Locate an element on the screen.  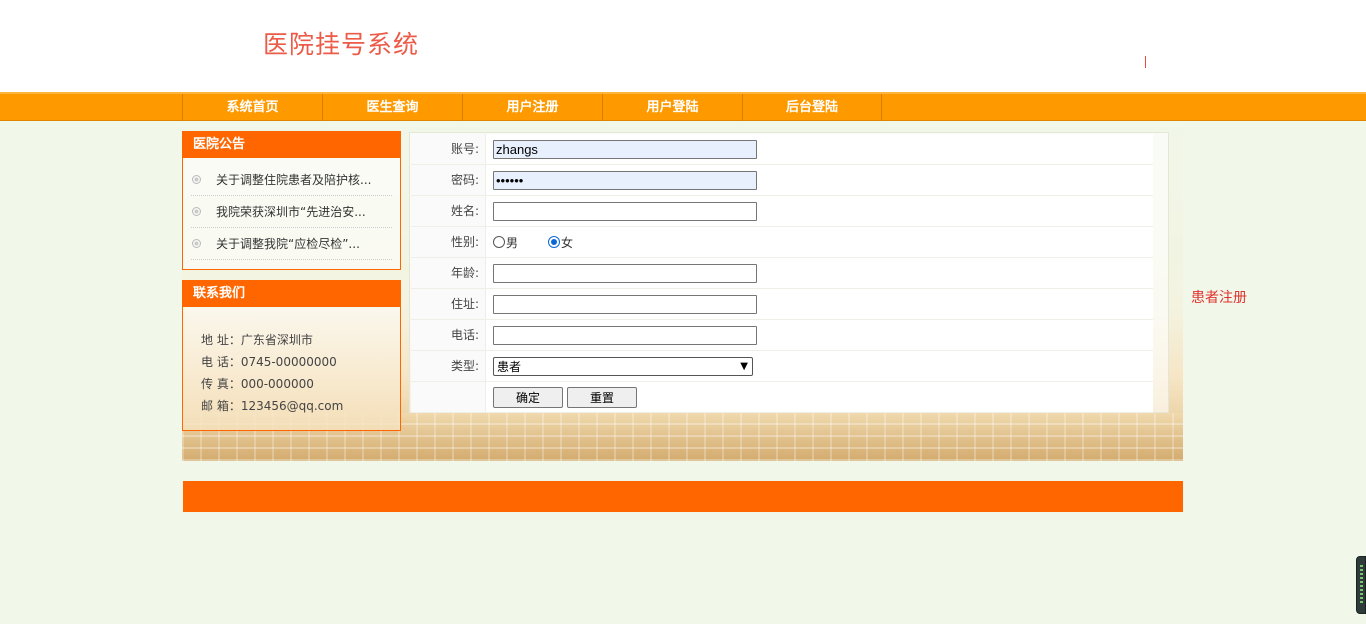
nav-item-register: 用户注册 is located at coordinates (532, 107).